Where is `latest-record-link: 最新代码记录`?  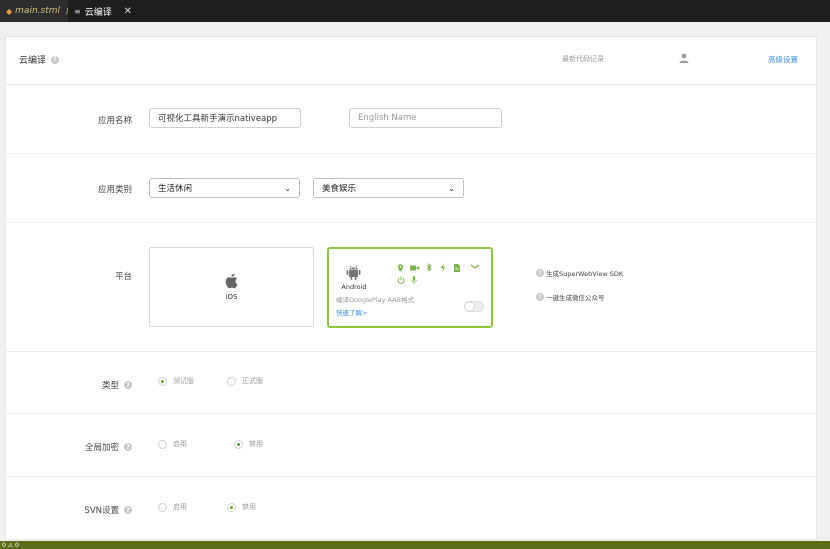 latest-record-link: 最新代码记录 is located at coordinates (583, 59).